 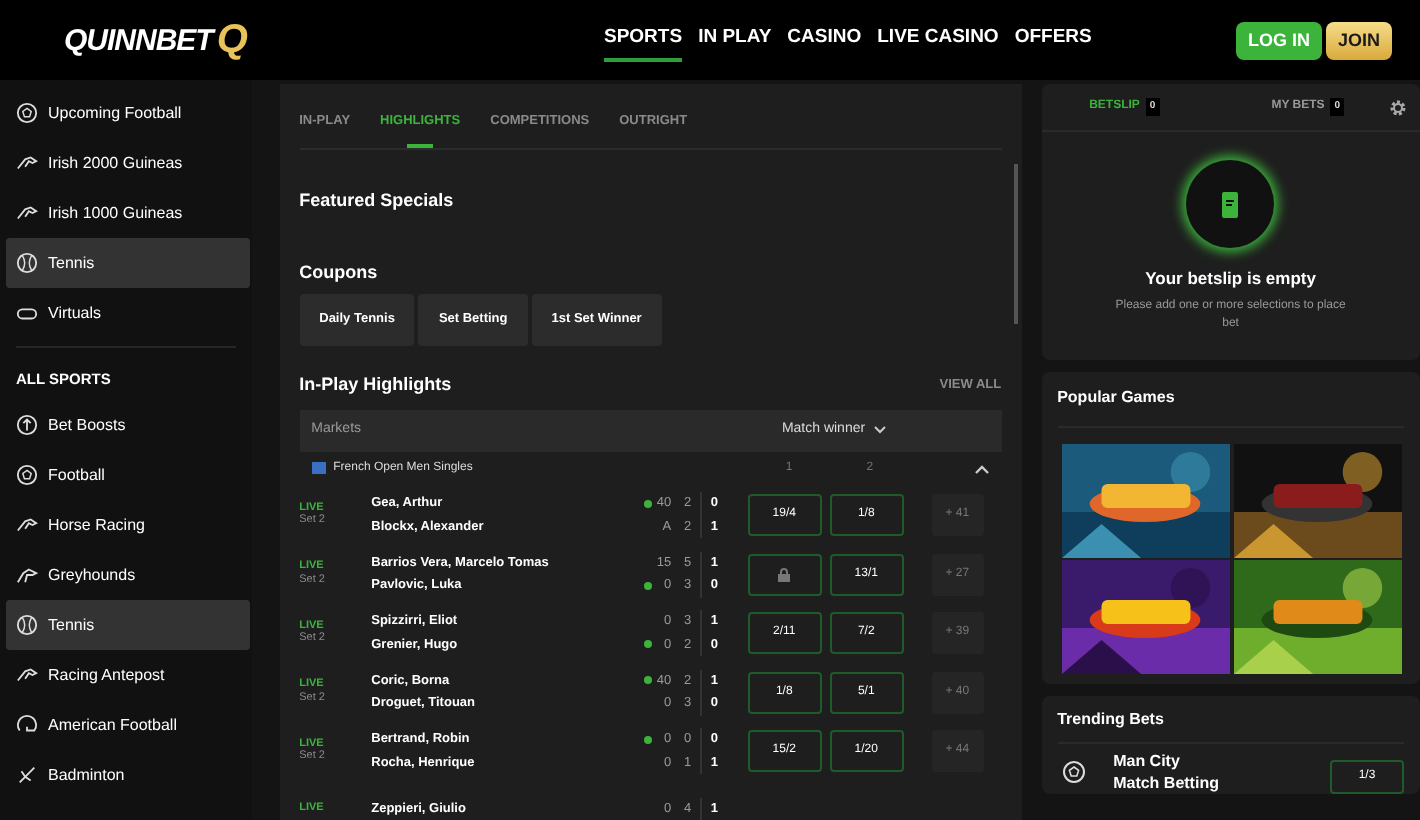 I want to click on lock-icon, so click(x=784, y=574).